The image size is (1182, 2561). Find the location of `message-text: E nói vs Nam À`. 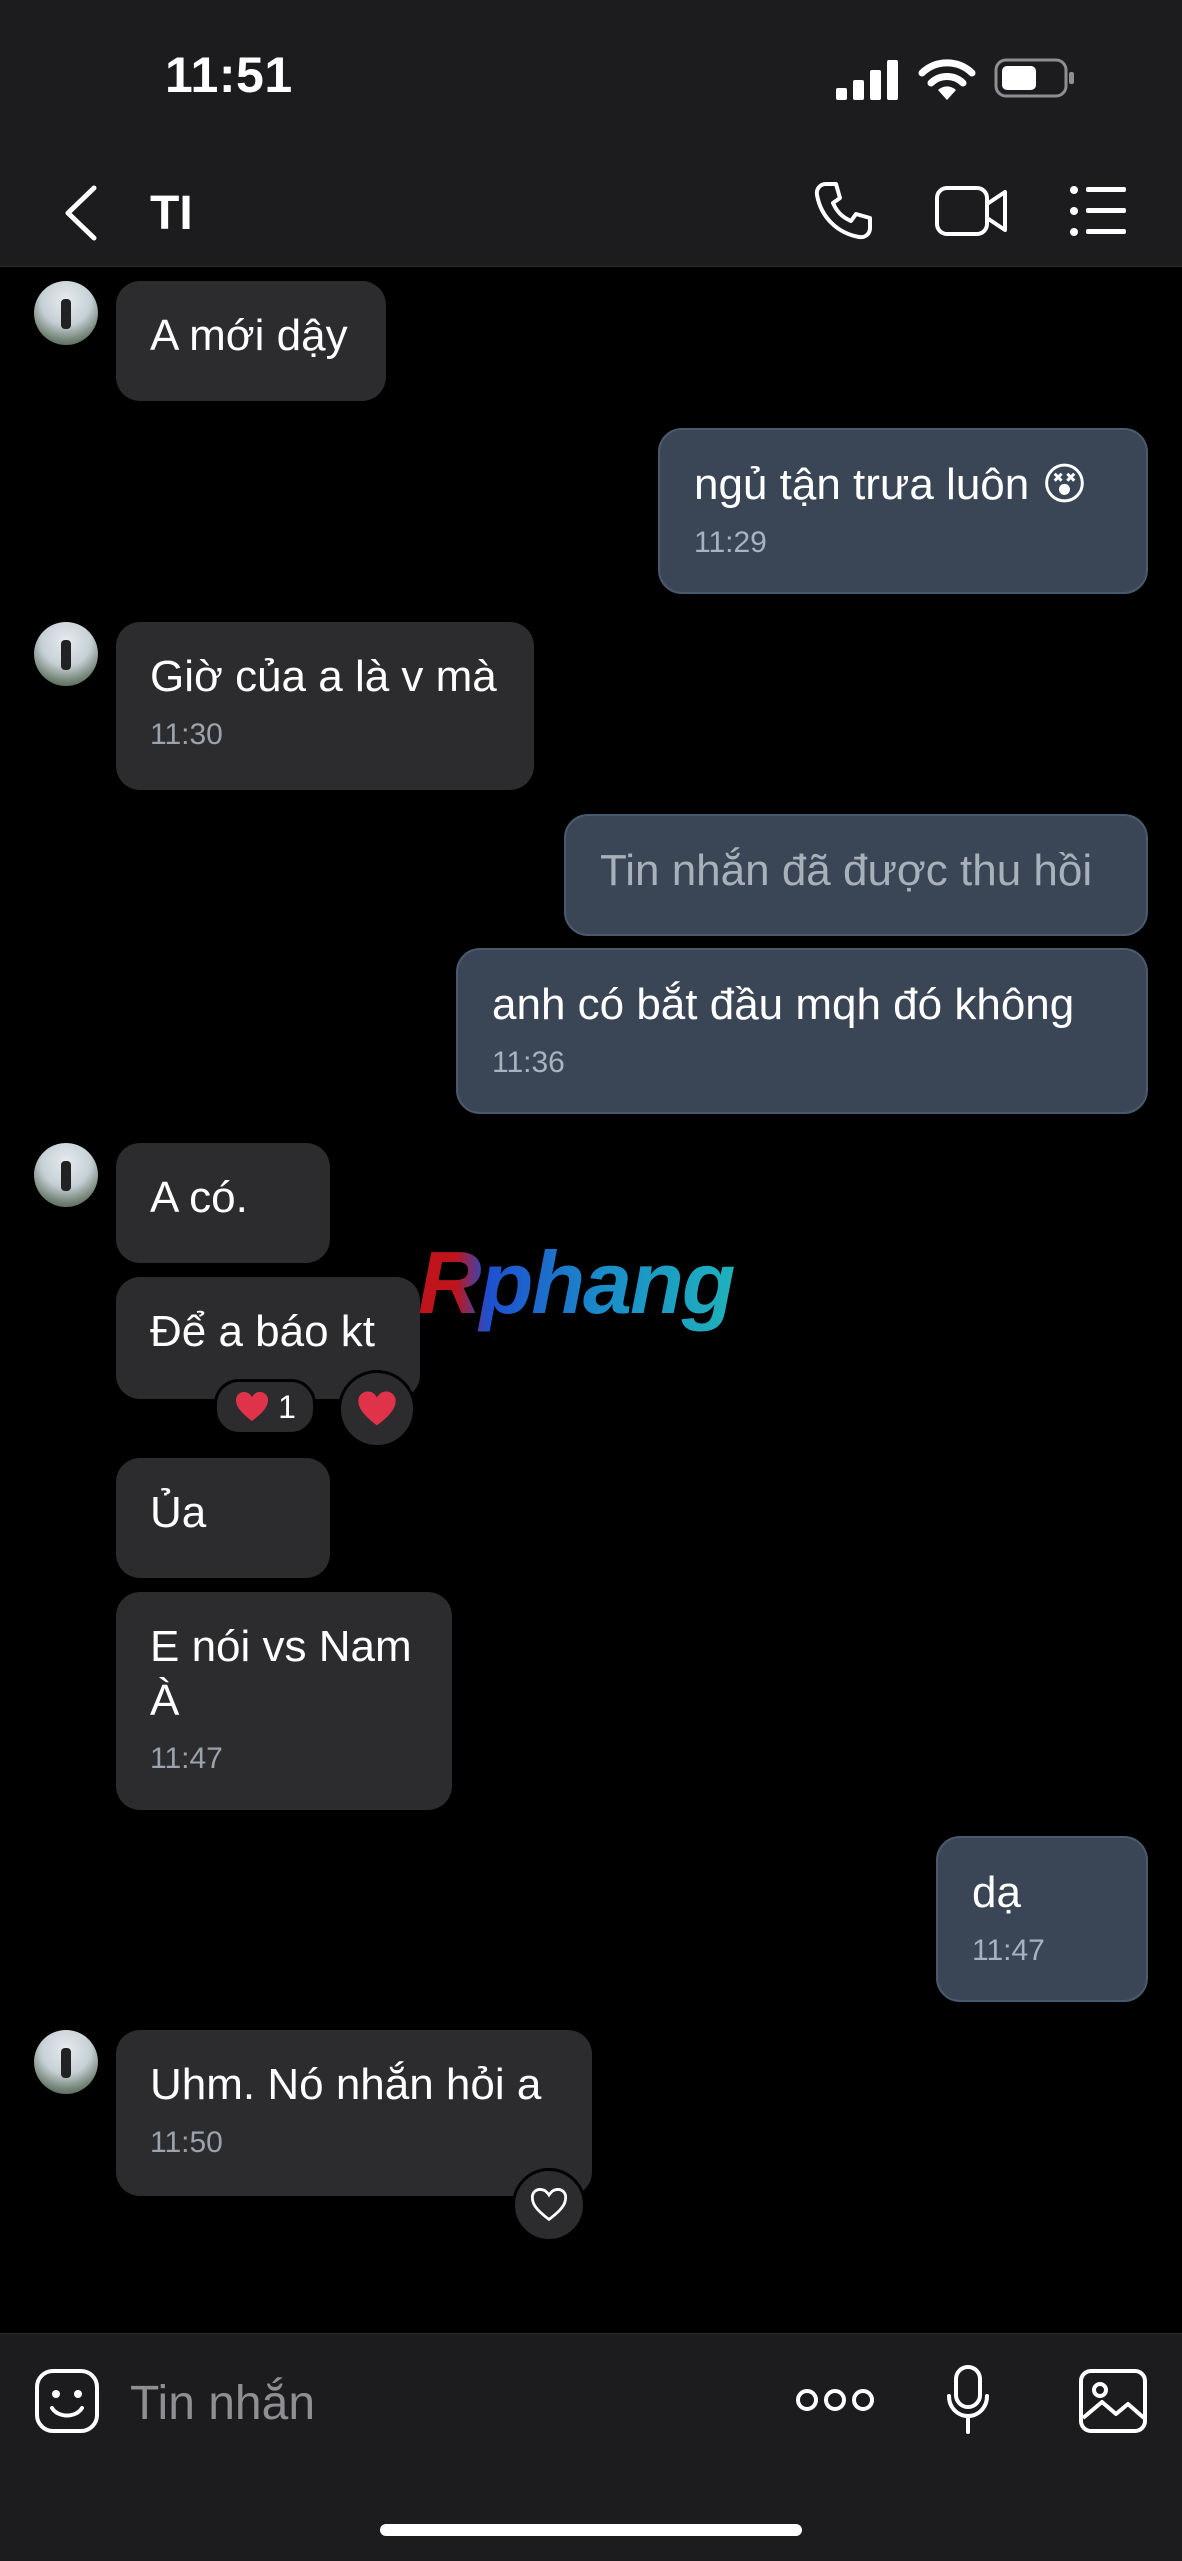

message-text: E nói vs Nam À is located at coordinates (281, 1673).